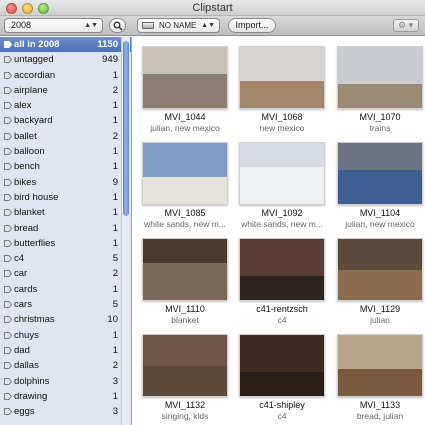  What do you see at coordinates (107, 44) in the screenshot?
I see `sidebar-item-count: 1150` at bounding box center [107, 44].